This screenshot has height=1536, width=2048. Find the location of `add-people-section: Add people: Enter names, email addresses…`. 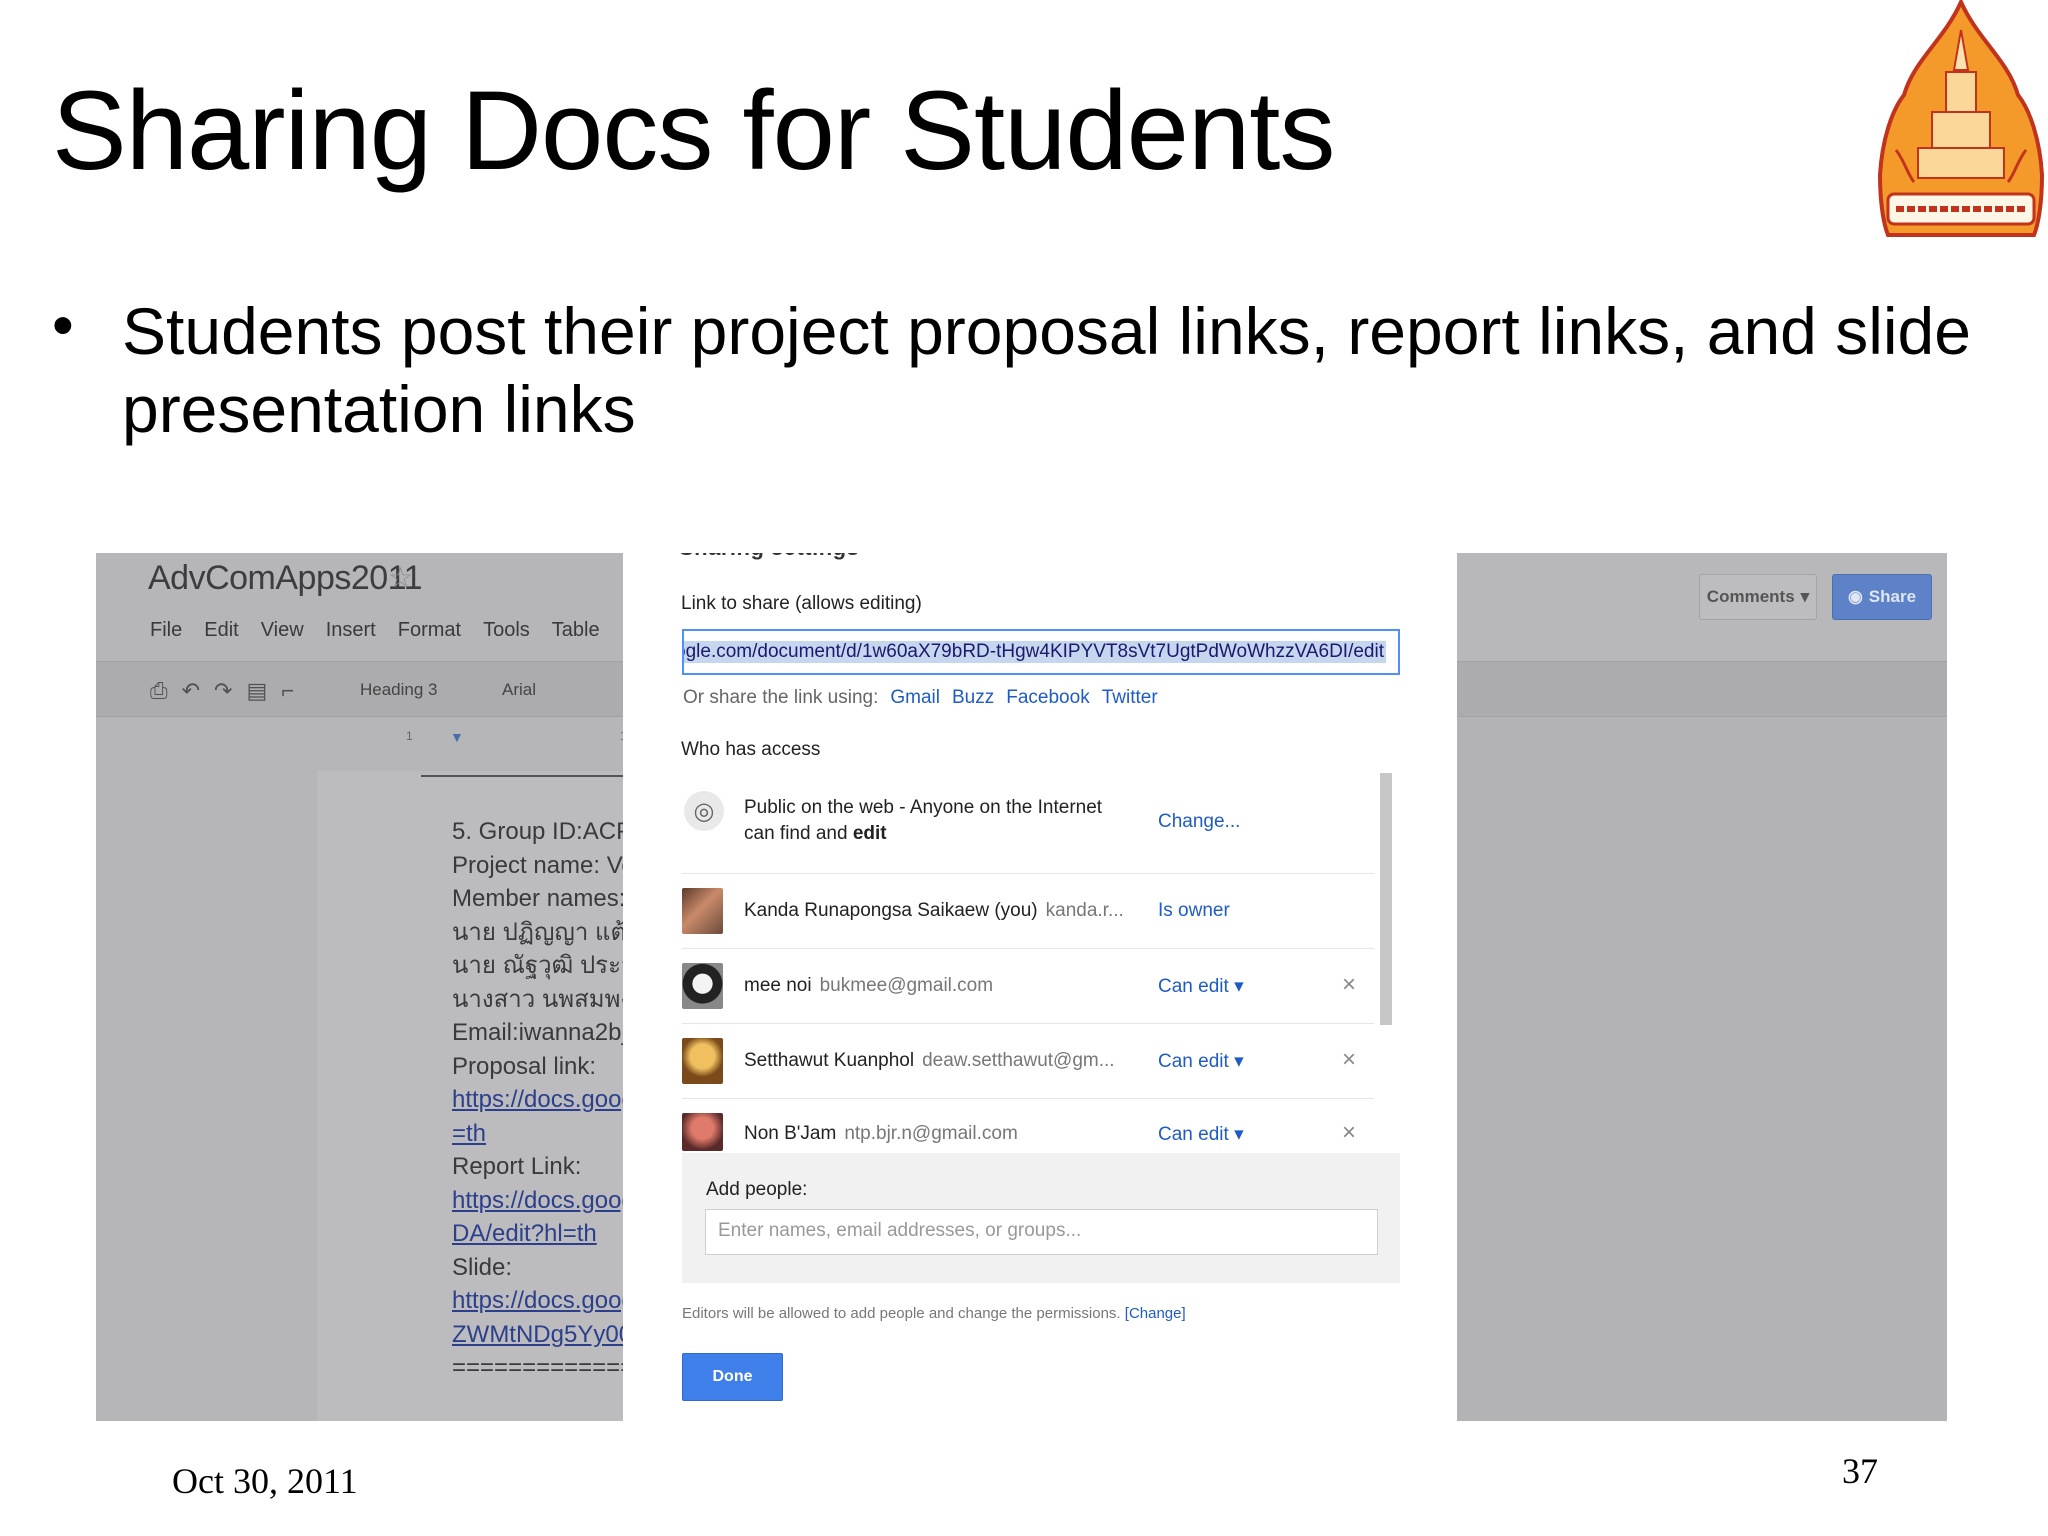

add-people-section: Add people: Enter names, email addresses… is located at coordinates (1041, 1218).